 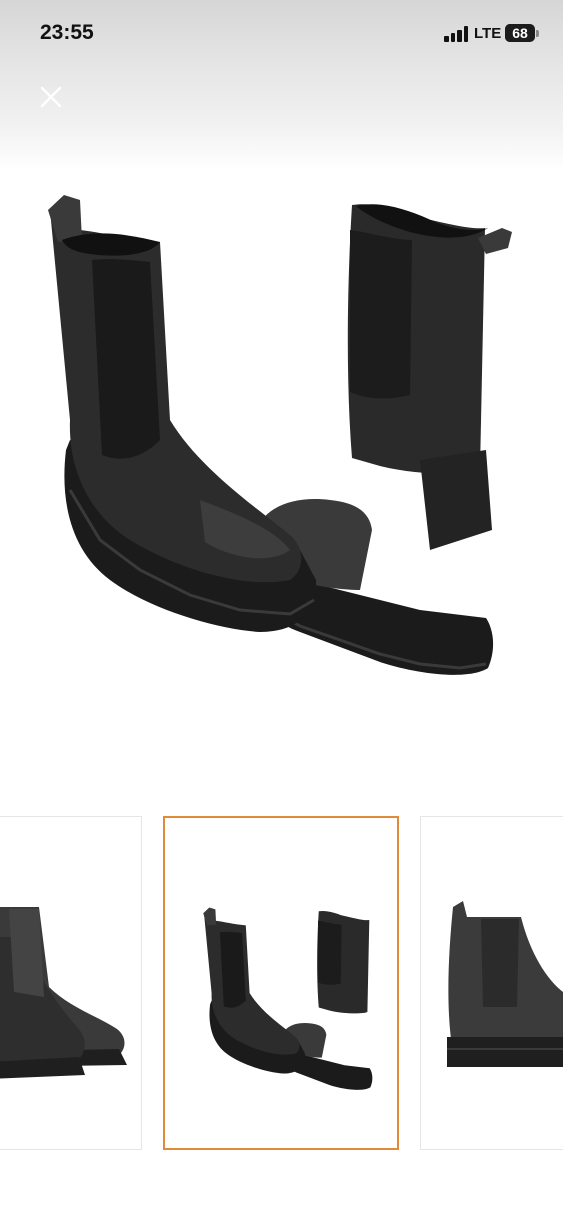 I want to click on battery-percent: 68, so click(x=520, y=33).